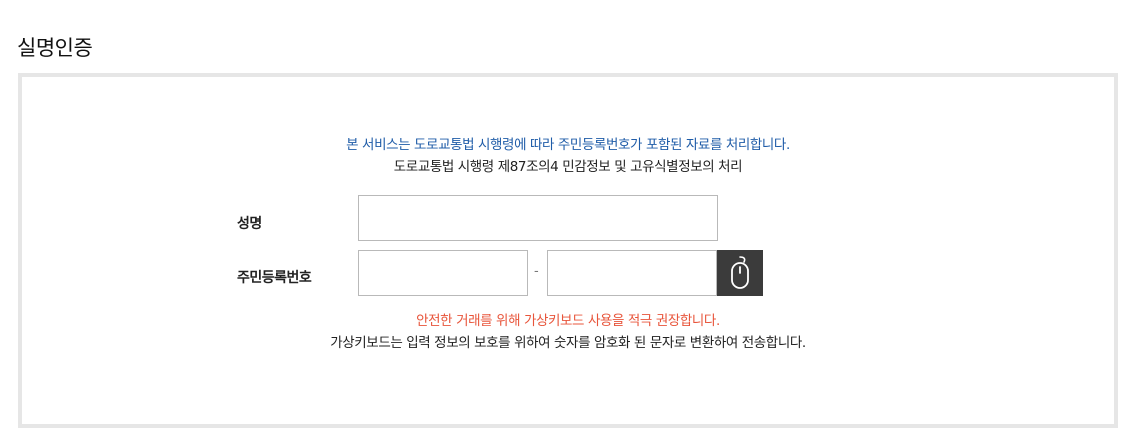  Describe the element at coordinates (443, 273) in the screenshot. I see `rrn-front-input` at that location.